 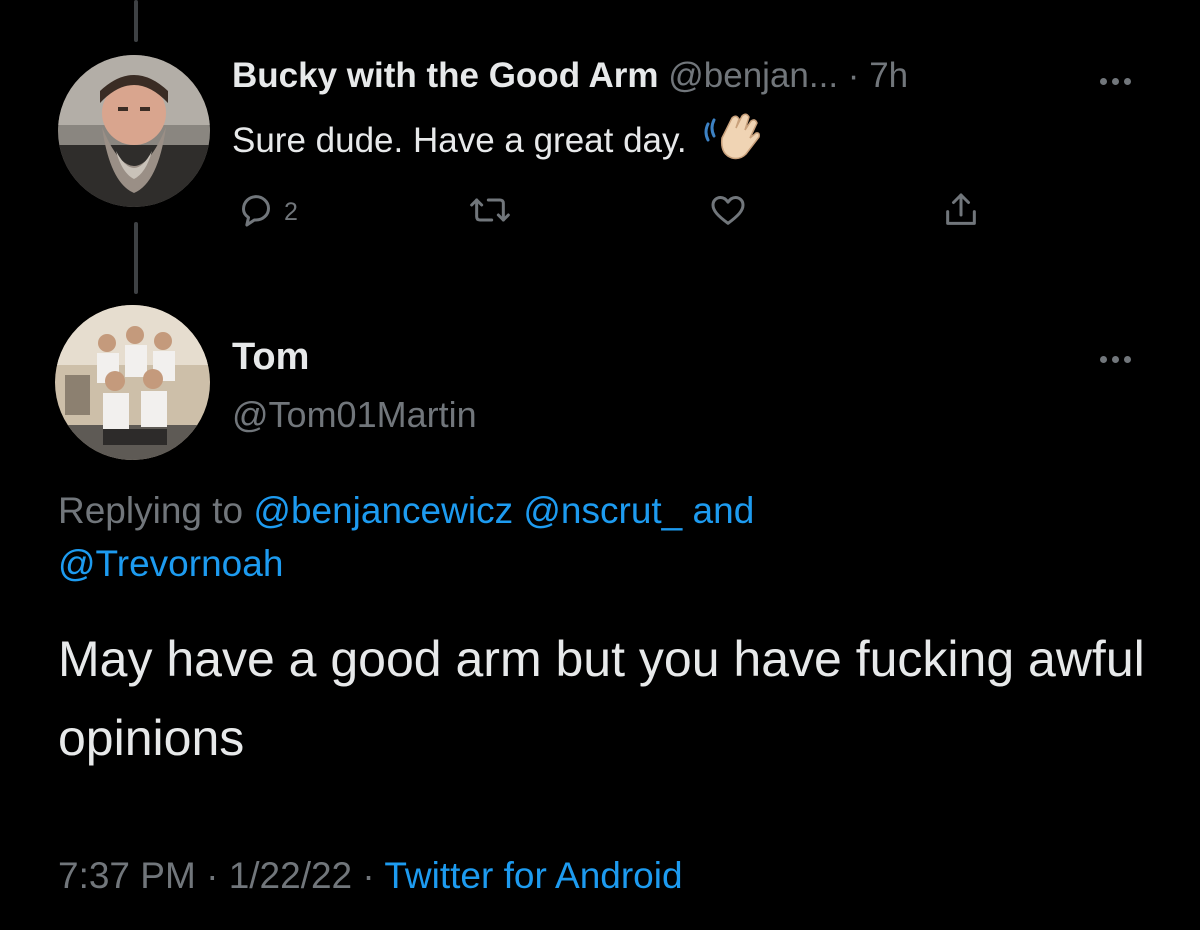 I want to click on heart-icon, so click(x=728, y=212).